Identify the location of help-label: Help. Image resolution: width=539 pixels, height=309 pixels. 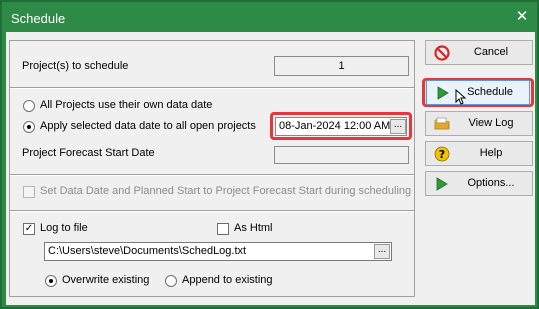
(491, 153).